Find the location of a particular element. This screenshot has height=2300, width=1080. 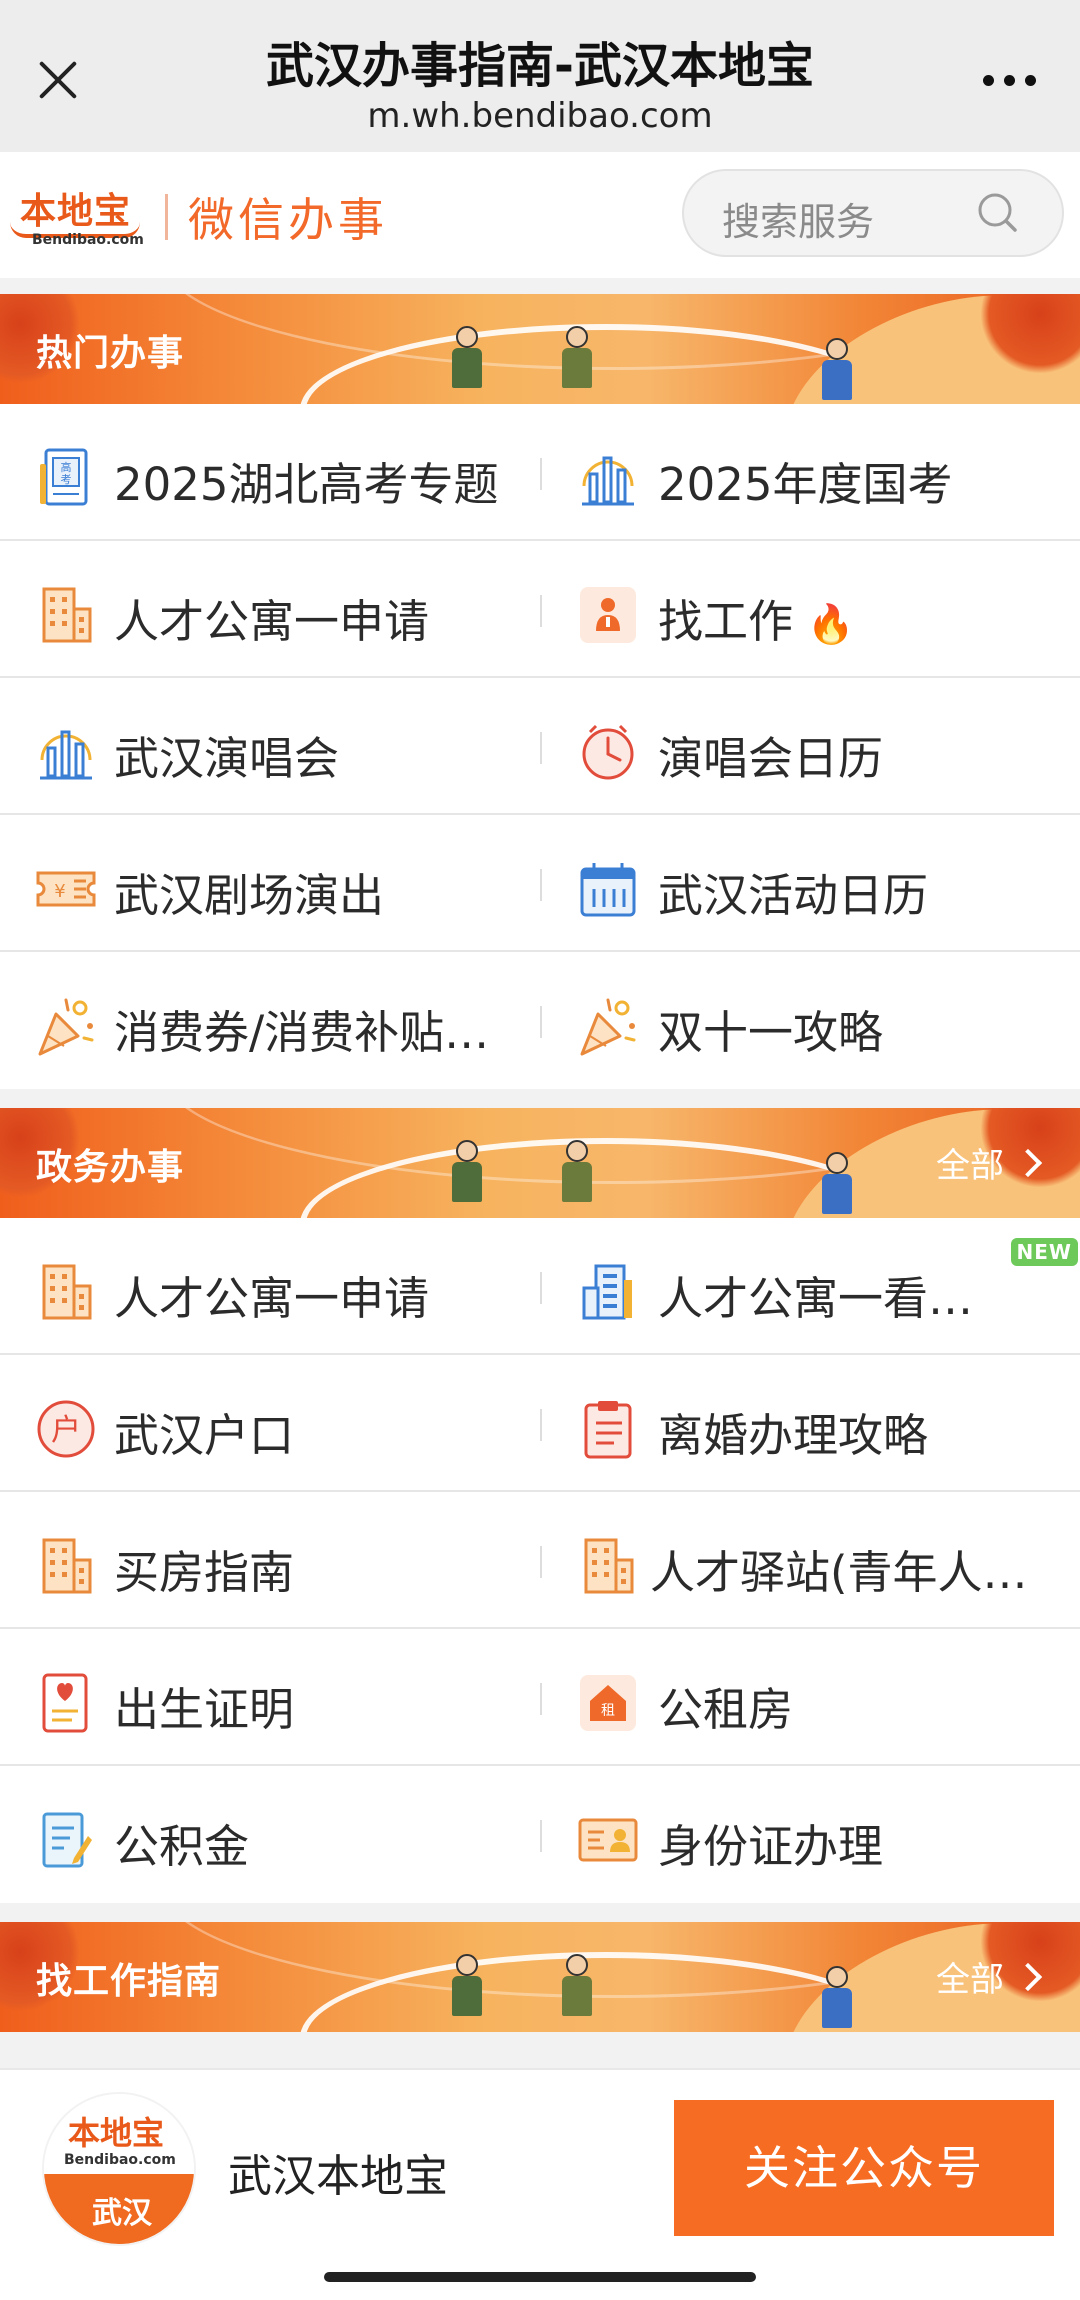

window-title: 武汉办事指南-武汉本地宝 is located at coordinates (540, 66).